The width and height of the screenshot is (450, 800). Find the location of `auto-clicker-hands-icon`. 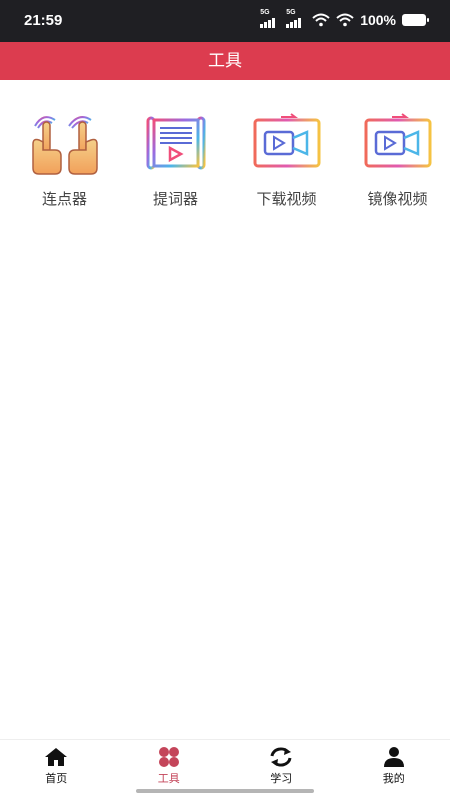

auto-clicker-hands-icon is located at coordinates (64, 145).